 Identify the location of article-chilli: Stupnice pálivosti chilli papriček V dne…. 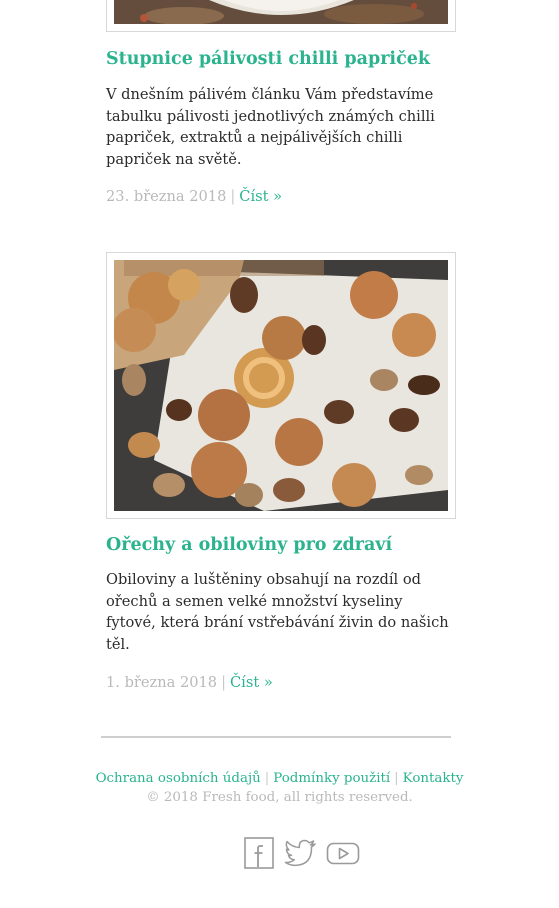
(281, 102).